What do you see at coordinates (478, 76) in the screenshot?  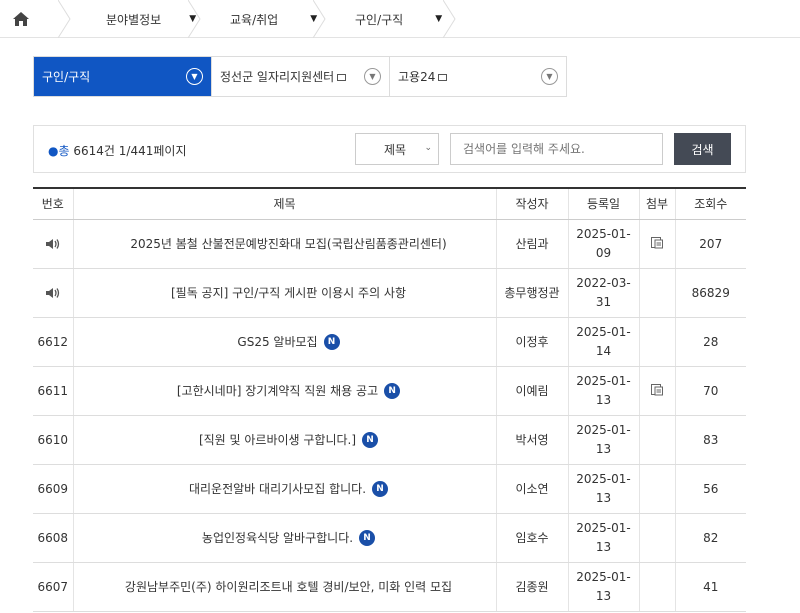 I see `tab-employment24: 고용24 ▼` at bounding box center [478, 76].